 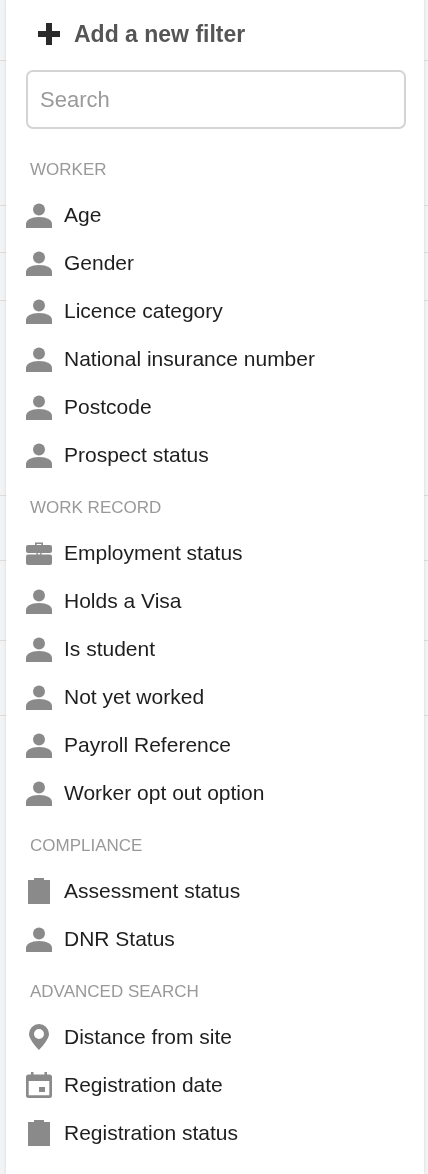 What do you see at coordinates (49, 34) in the screenshot?
I see `plus-icon` at bounding box center [49, 34].